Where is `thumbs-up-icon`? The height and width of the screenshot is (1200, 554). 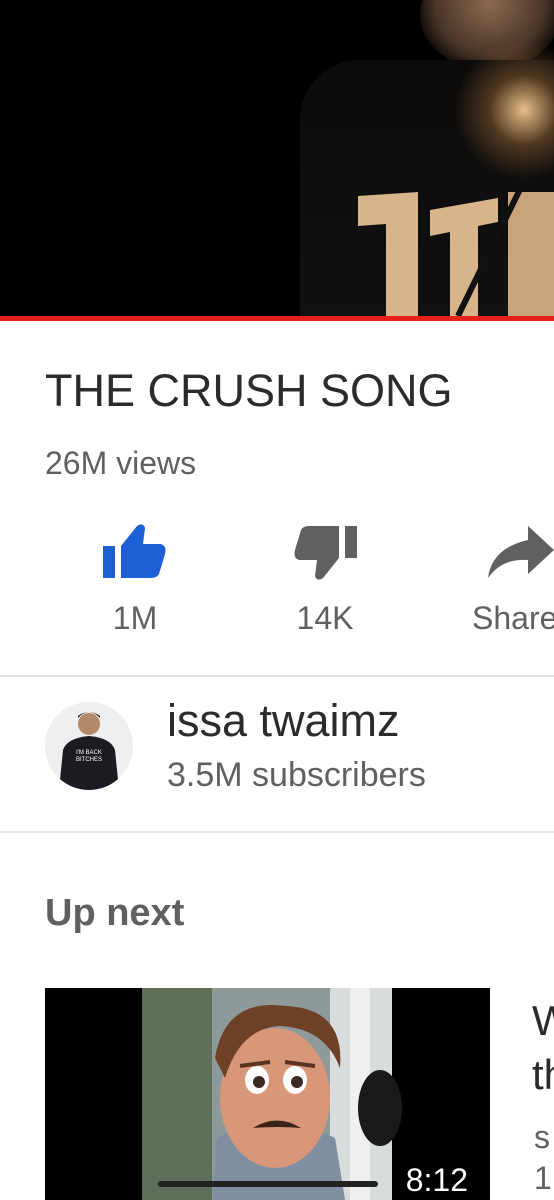 thumbs-up-icon is located at coordinates (134, 551).